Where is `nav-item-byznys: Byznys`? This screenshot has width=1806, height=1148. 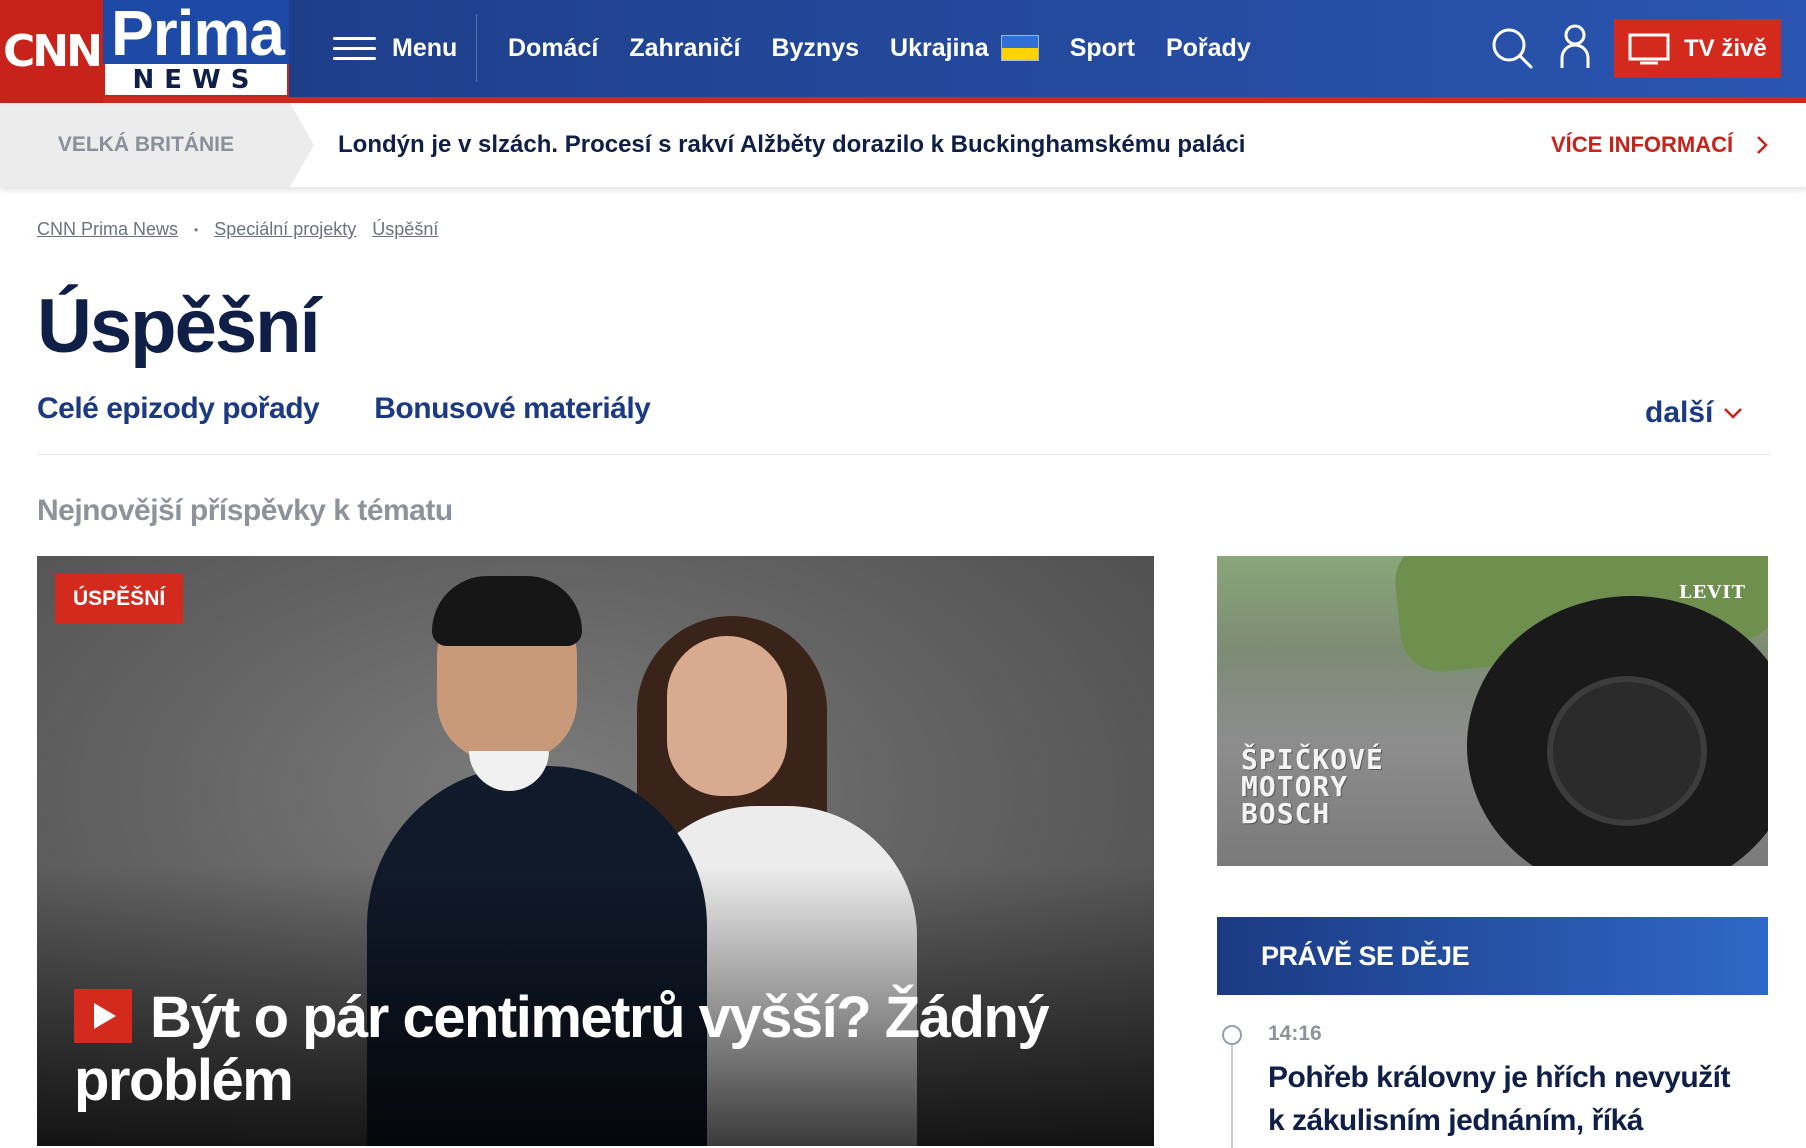 nav-item-byznys: Byznys is located at coordinates (815, 48).